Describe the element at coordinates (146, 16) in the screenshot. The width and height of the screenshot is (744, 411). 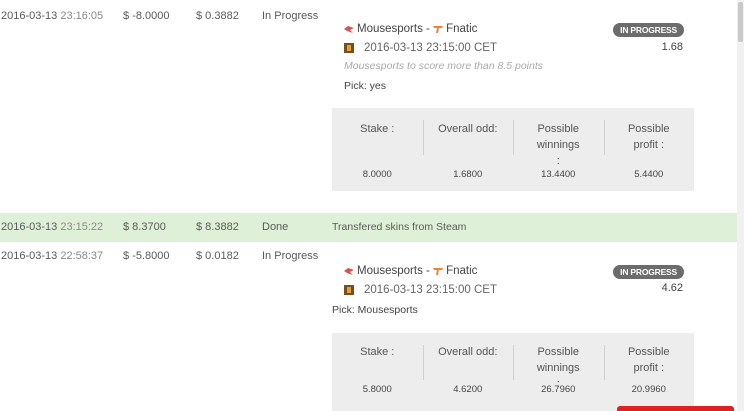
I see `row-amount: $ -8.0000` at that location.